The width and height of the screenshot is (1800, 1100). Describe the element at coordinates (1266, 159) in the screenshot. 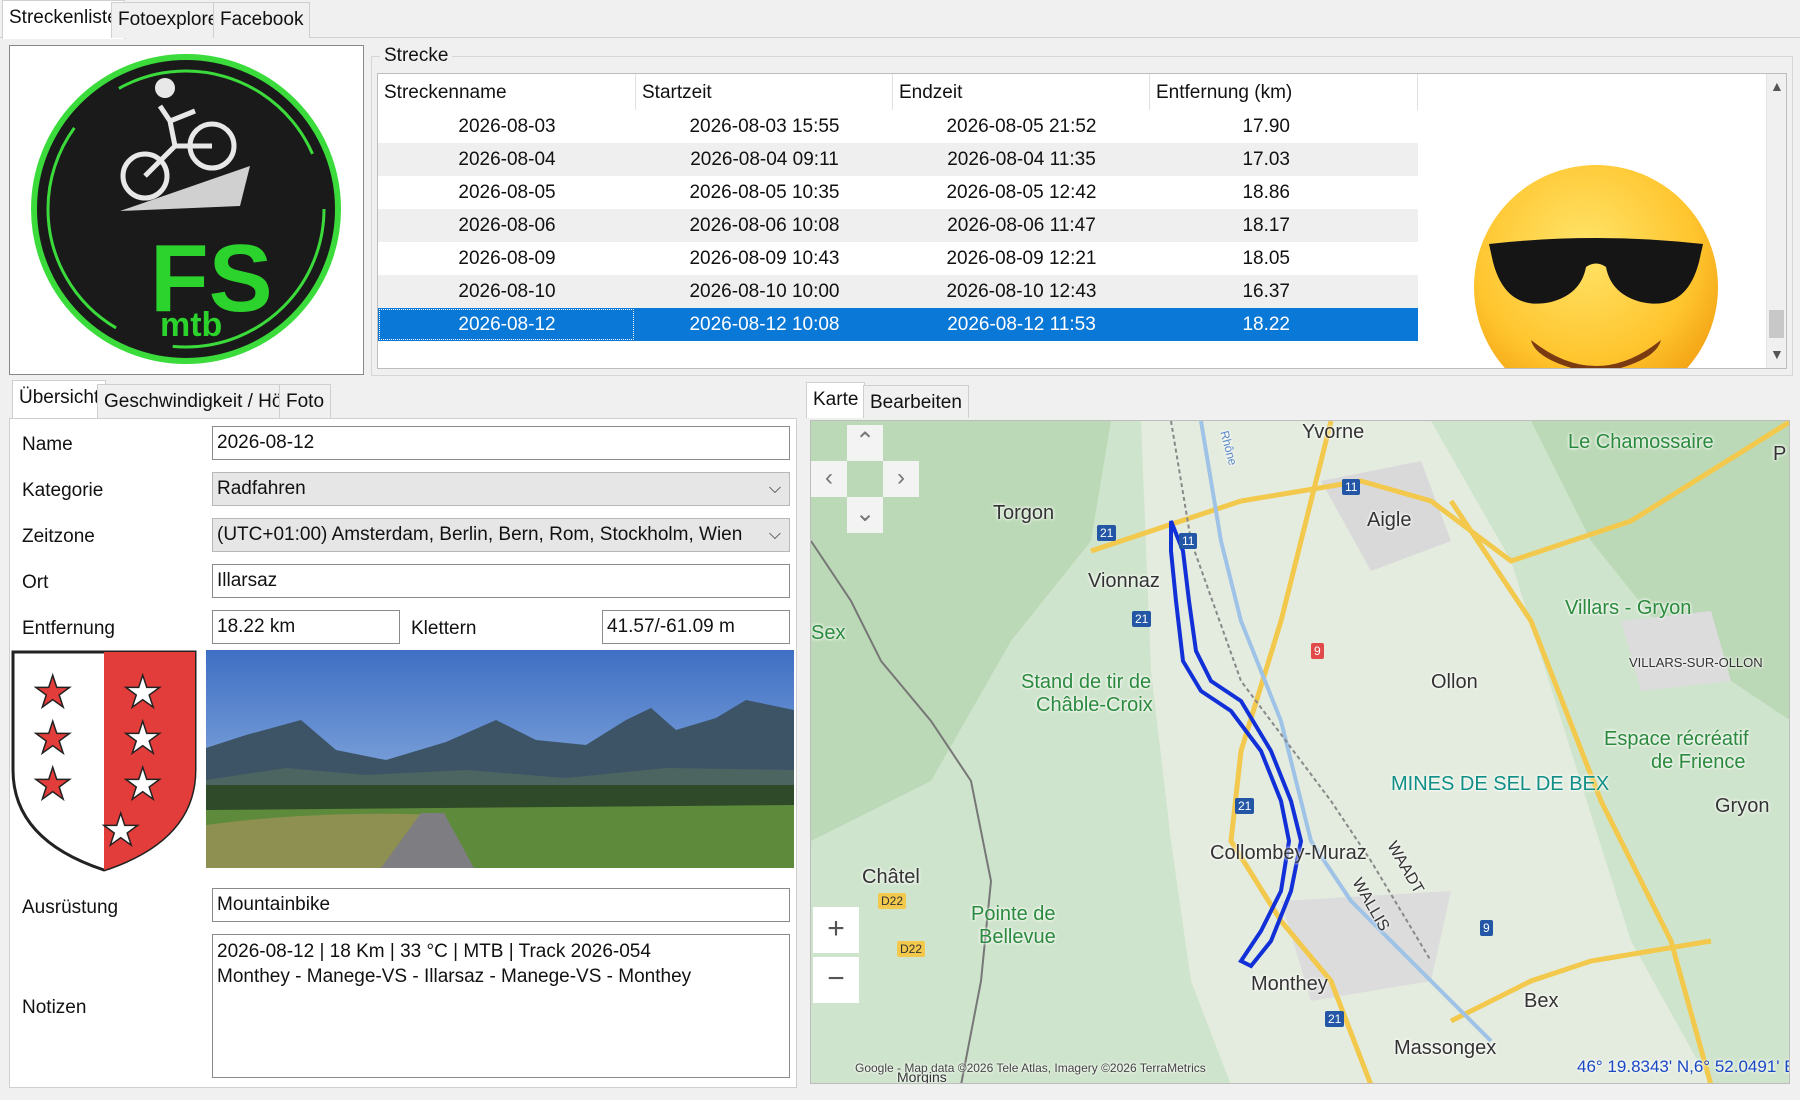

I see `table-cell: 17.03` at that location.